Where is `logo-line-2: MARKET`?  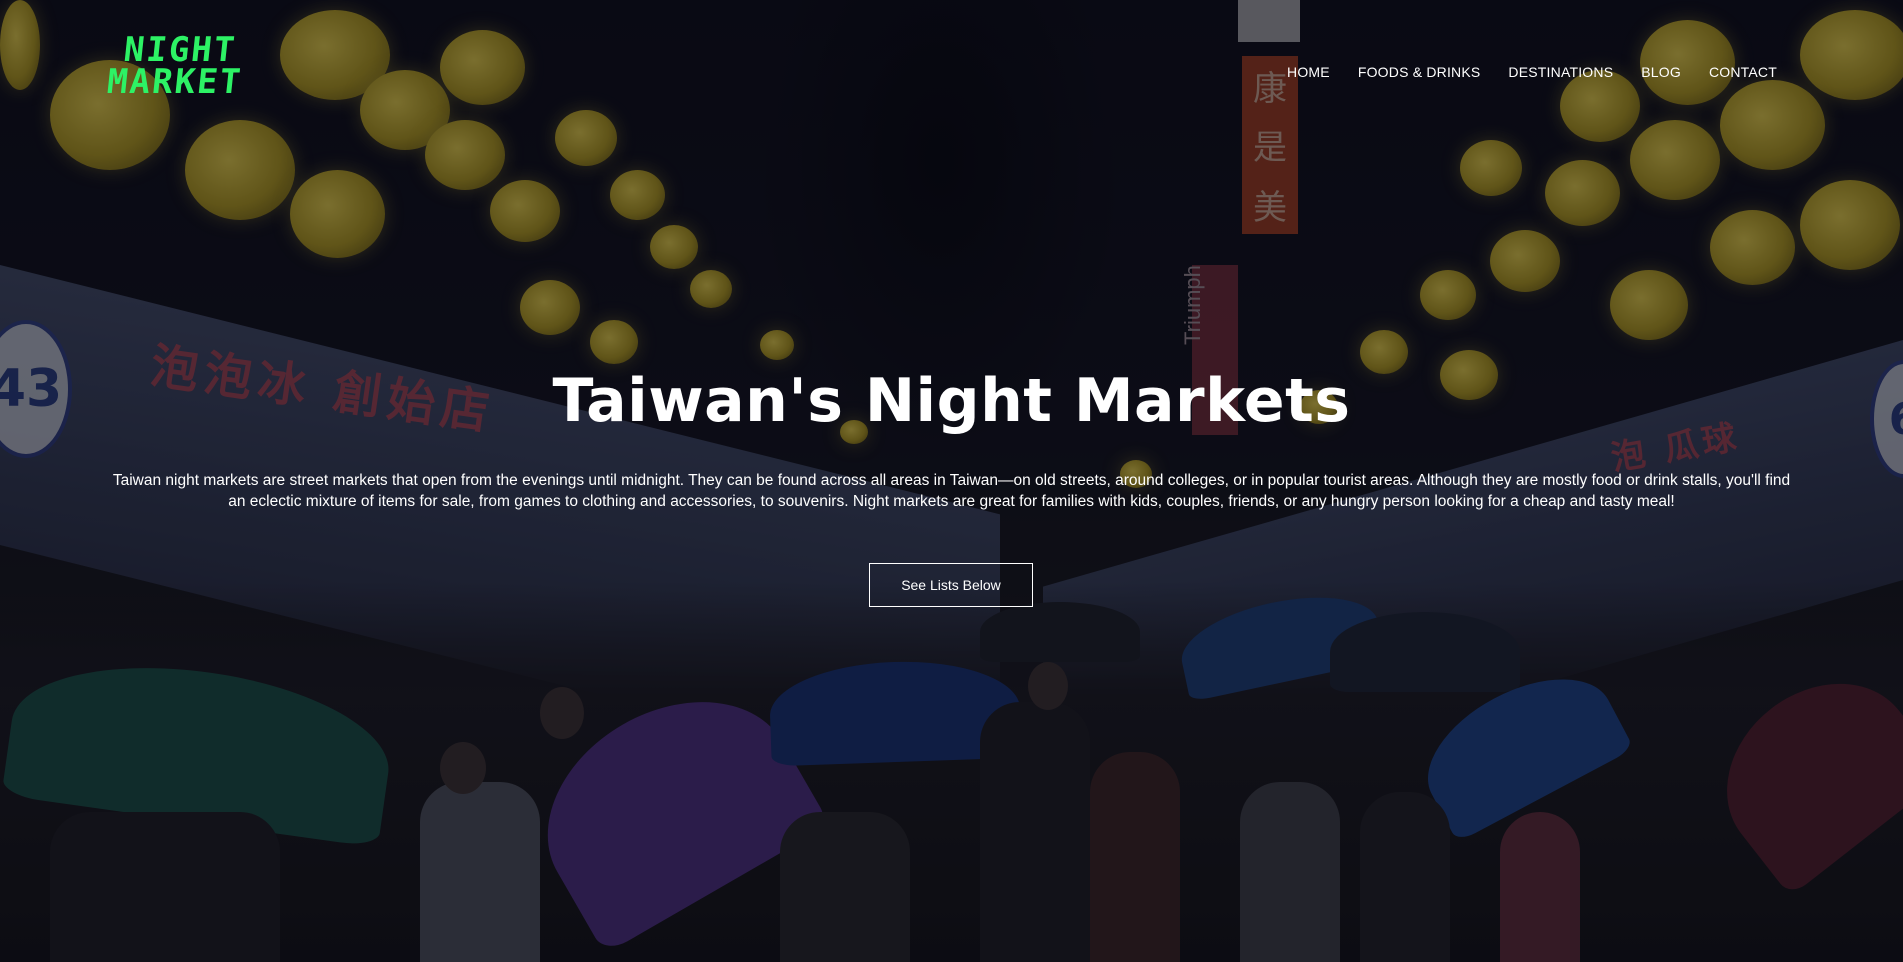 logo-line-2: MARKET is located at coordinates (175, 82).